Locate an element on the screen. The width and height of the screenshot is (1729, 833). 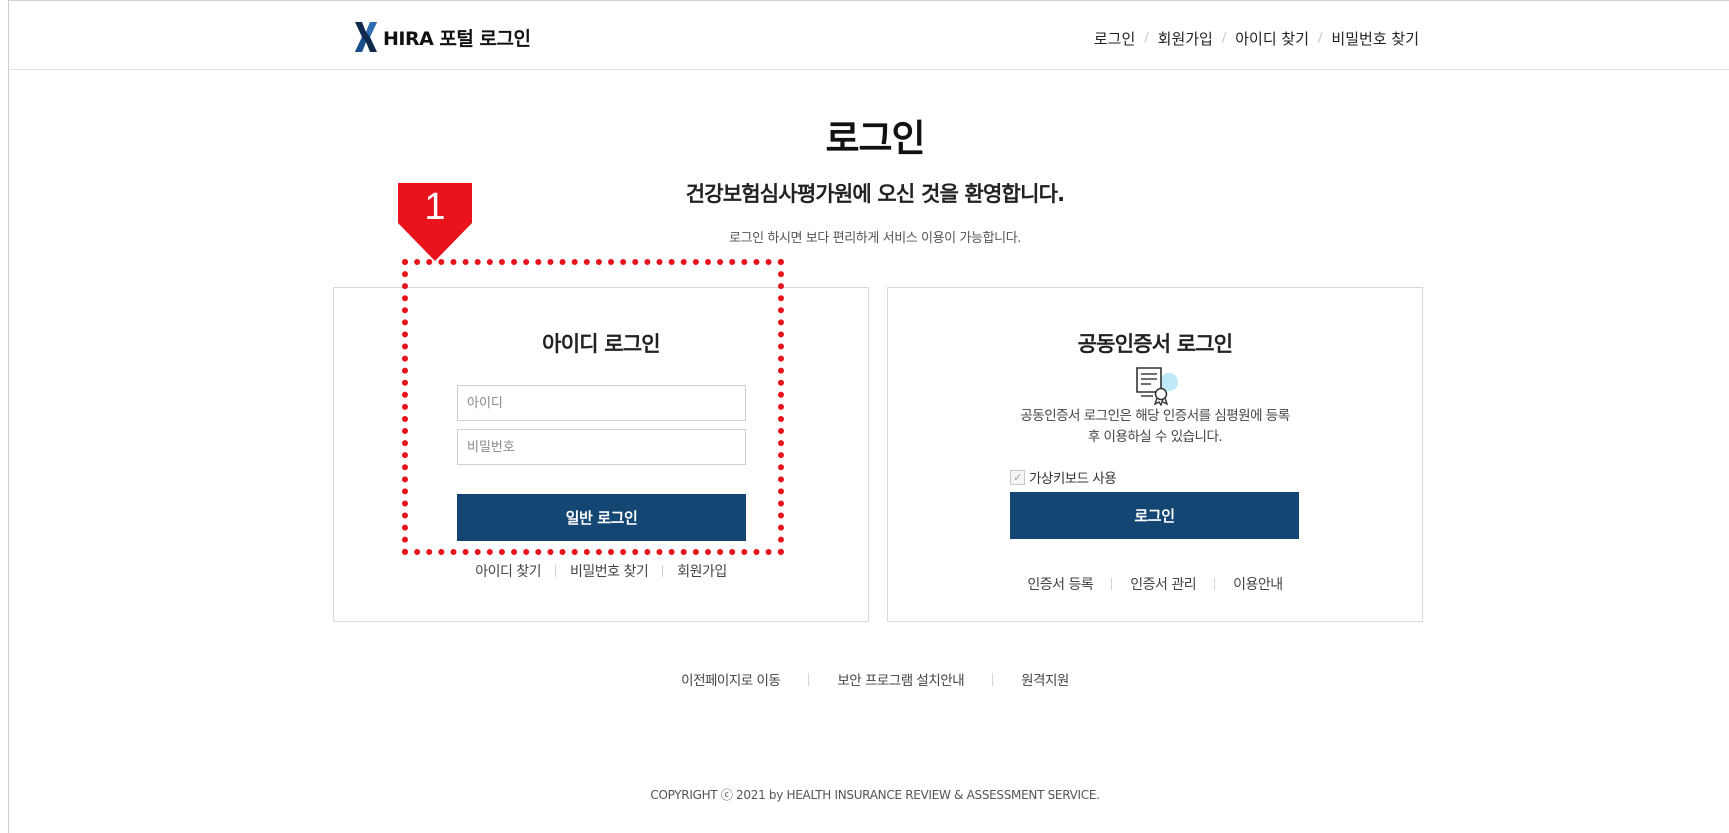
previous-page-link: 이전페이지로 이동 is located at coordinates (731, 679).